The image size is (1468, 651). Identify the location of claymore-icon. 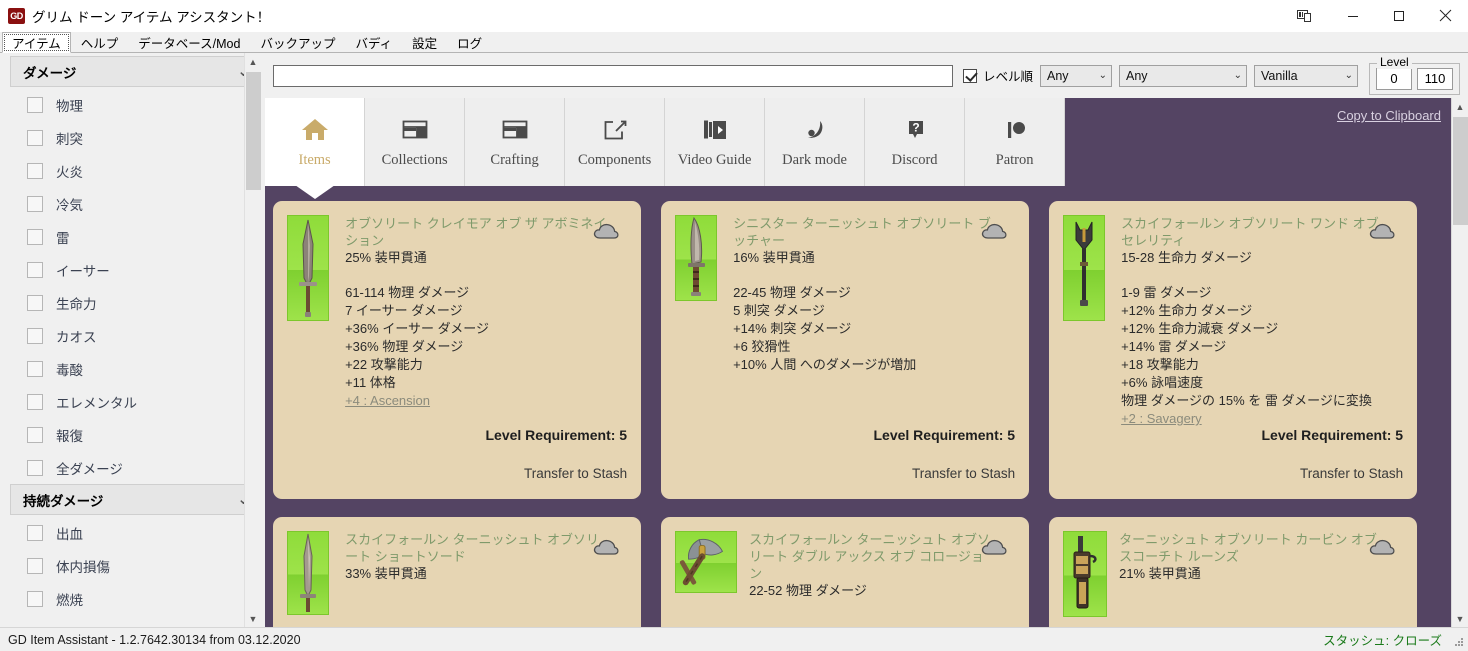
(308, 268).